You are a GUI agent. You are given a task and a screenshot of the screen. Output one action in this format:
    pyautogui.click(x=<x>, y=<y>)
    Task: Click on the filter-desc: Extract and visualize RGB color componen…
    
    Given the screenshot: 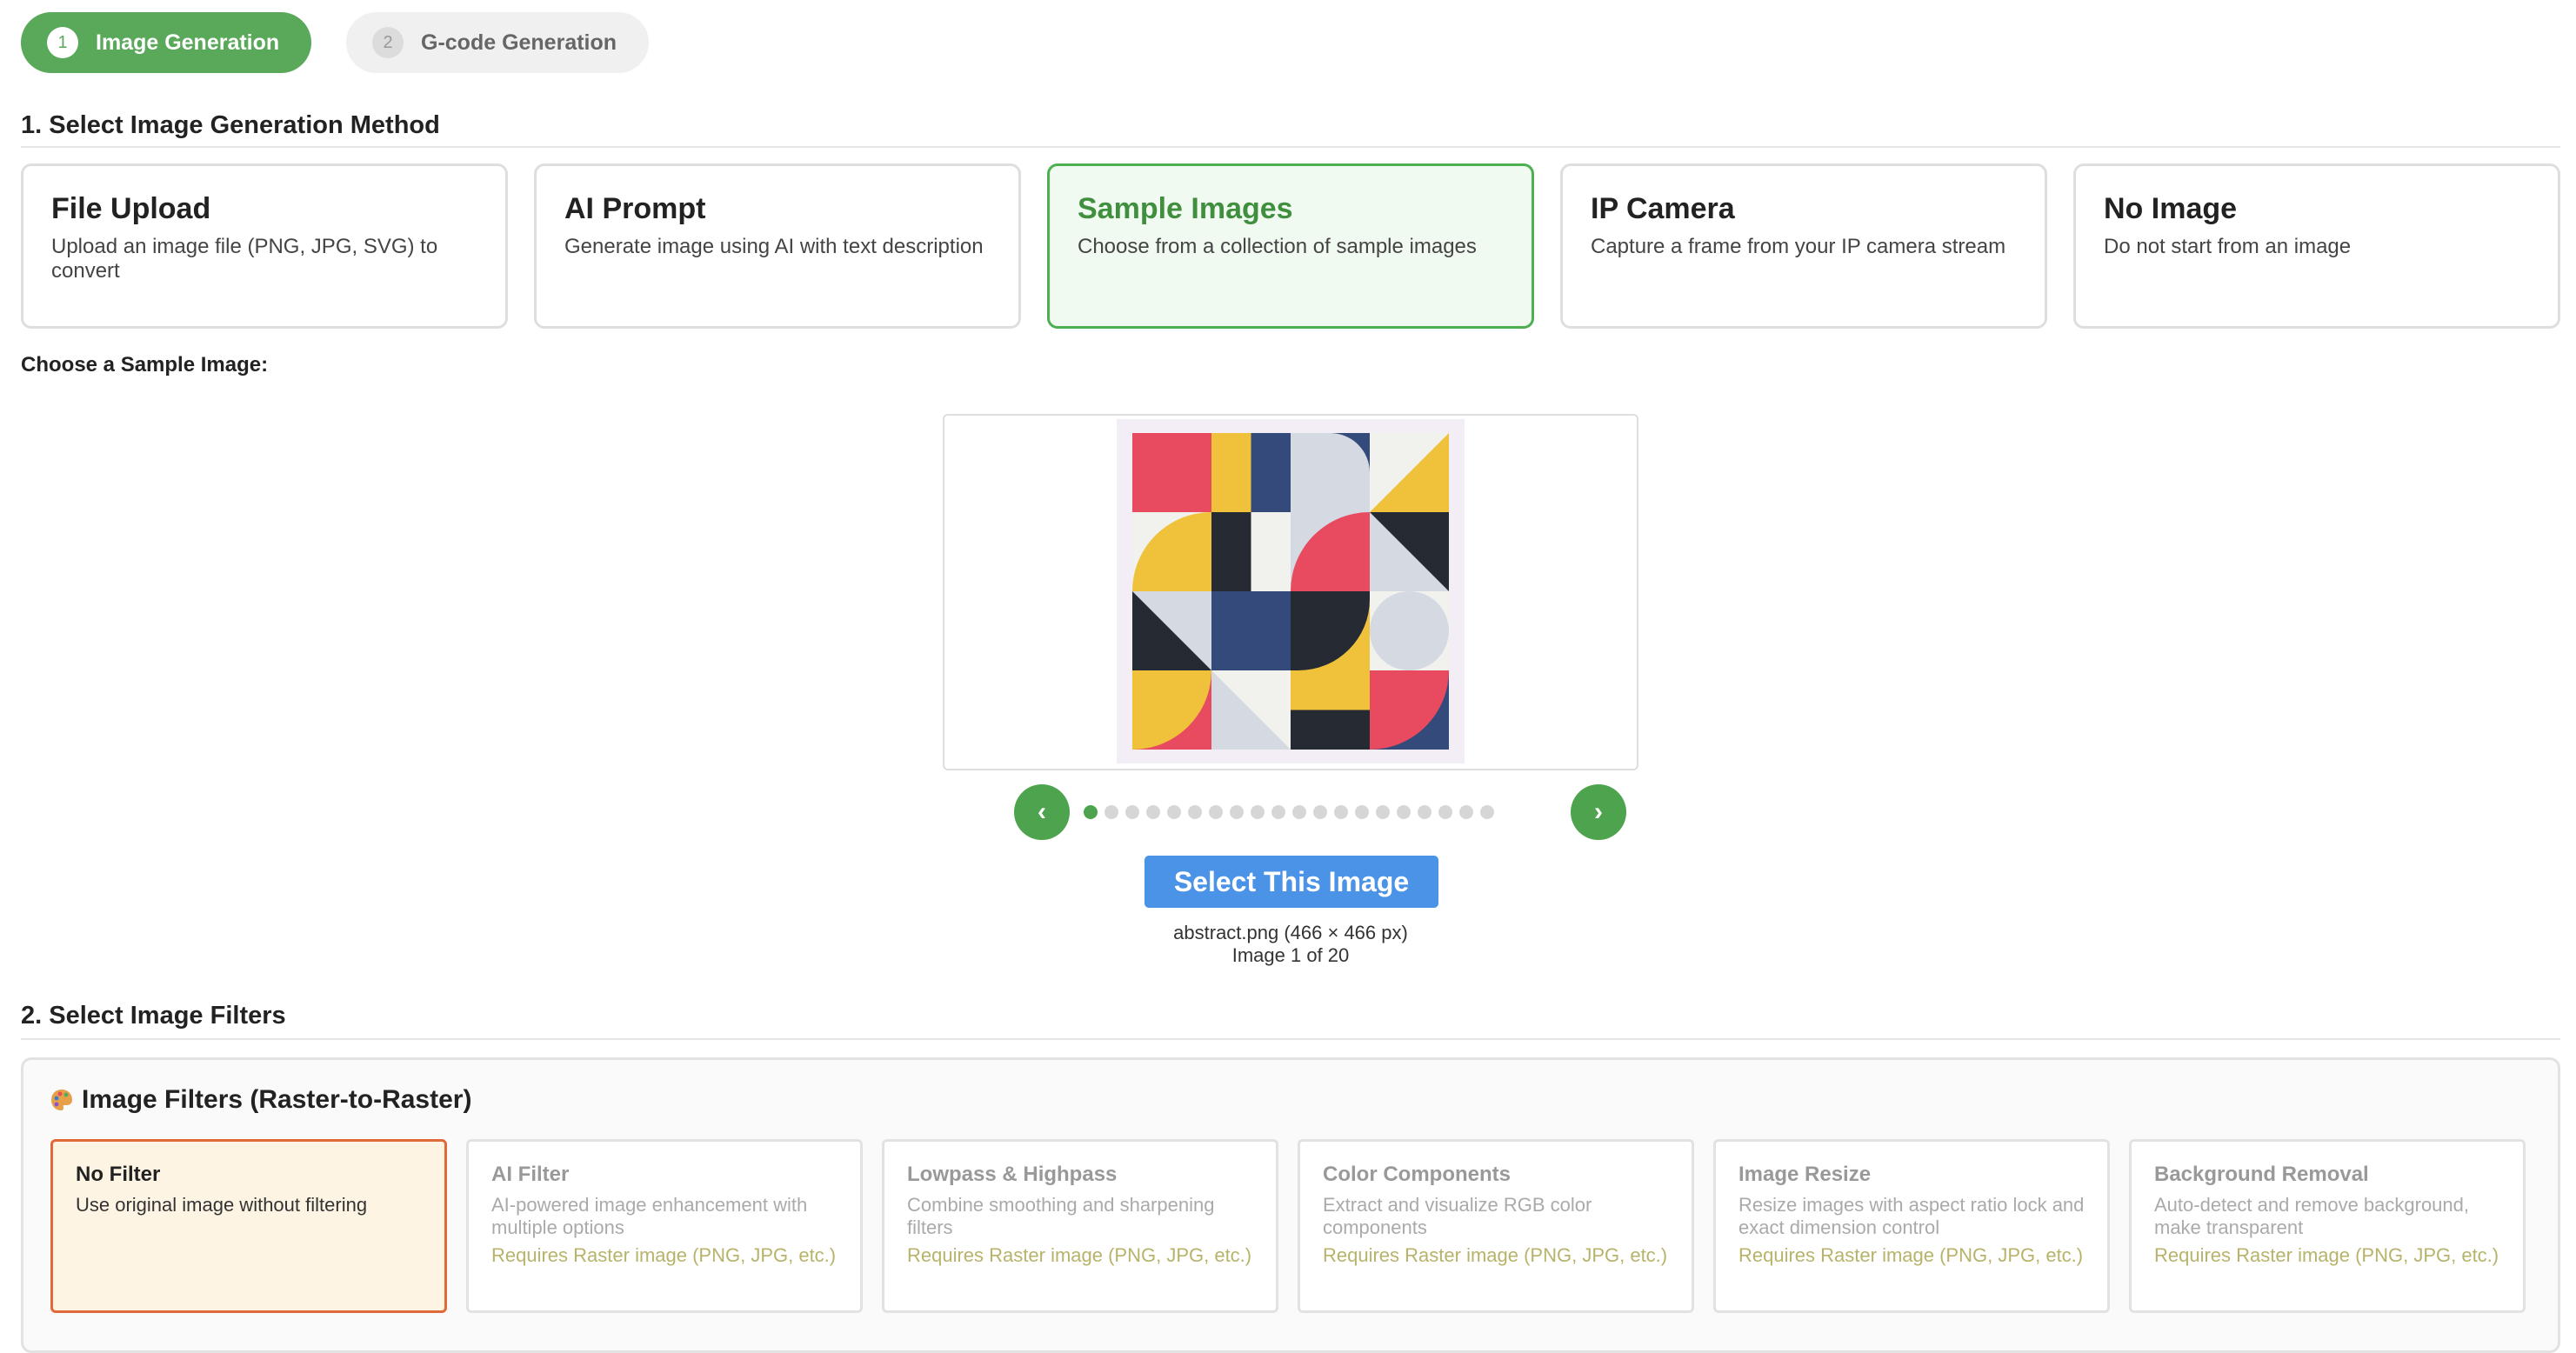 What is the action you would take?
    pyautogui.click(x=1457, y=1216)
    